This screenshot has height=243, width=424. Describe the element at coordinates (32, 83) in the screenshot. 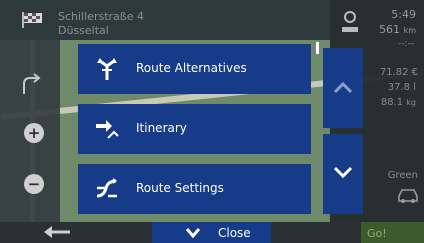

I see `turn-icon` at that location.